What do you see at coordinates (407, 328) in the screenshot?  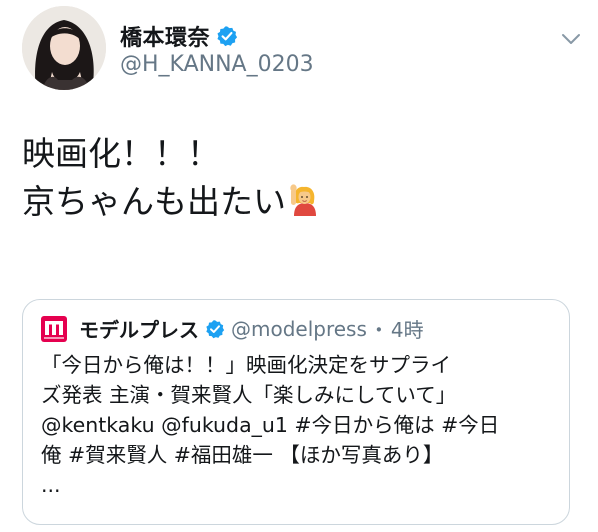 I see `quoted-timestamp: 4時` at bounding box center [407, 328].